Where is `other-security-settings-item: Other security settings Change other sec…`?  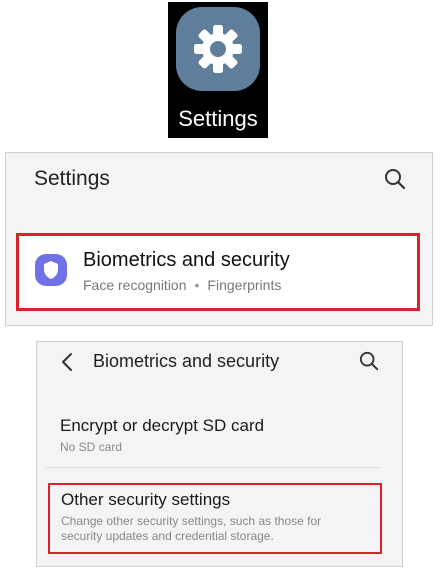
other-security-settings-item: Other security settings Change other sec… is located at coordinates (215, 518).